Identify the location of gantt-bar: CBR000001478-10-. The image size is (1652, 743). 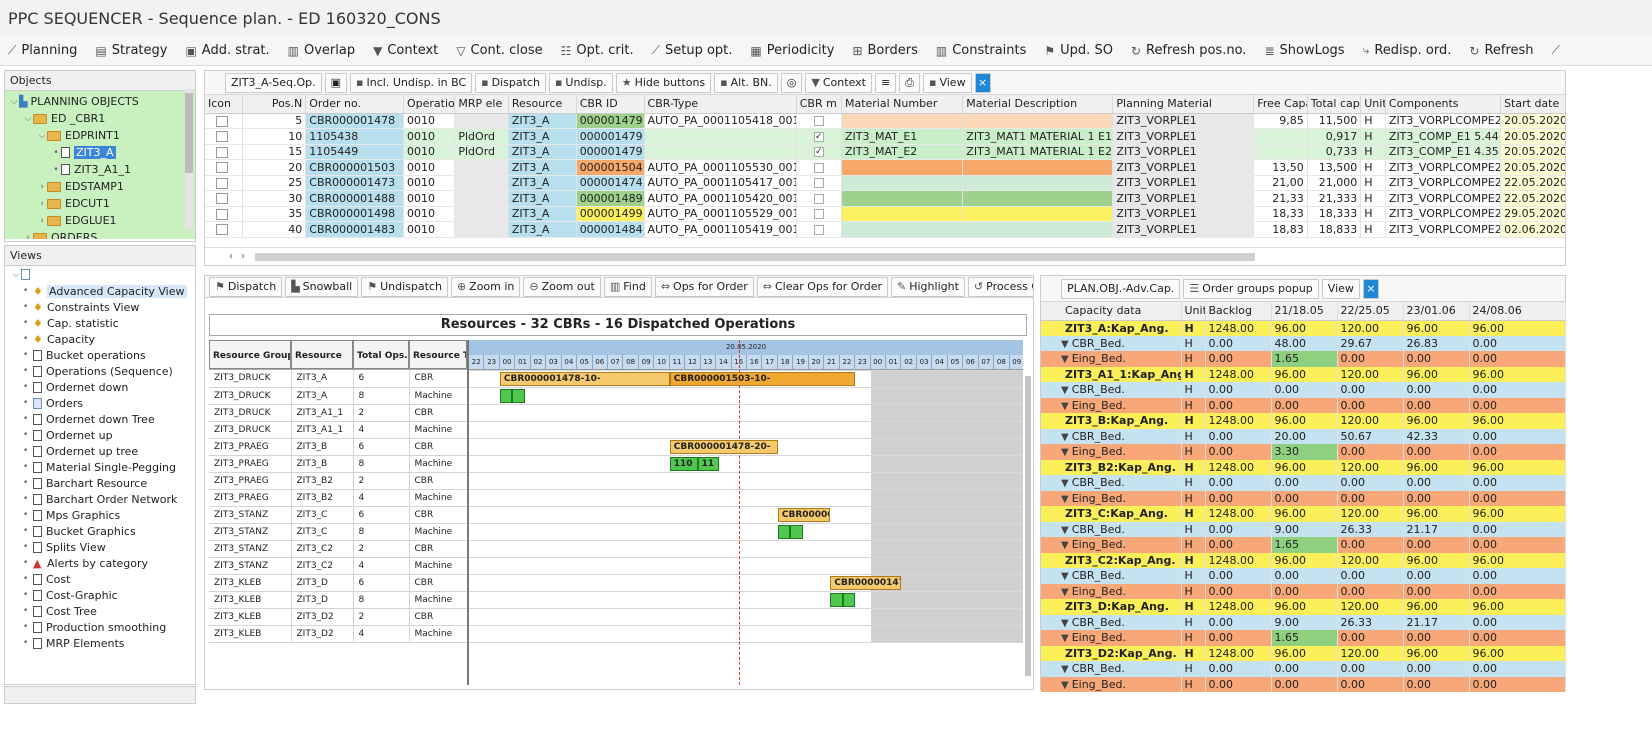
(584, 379).